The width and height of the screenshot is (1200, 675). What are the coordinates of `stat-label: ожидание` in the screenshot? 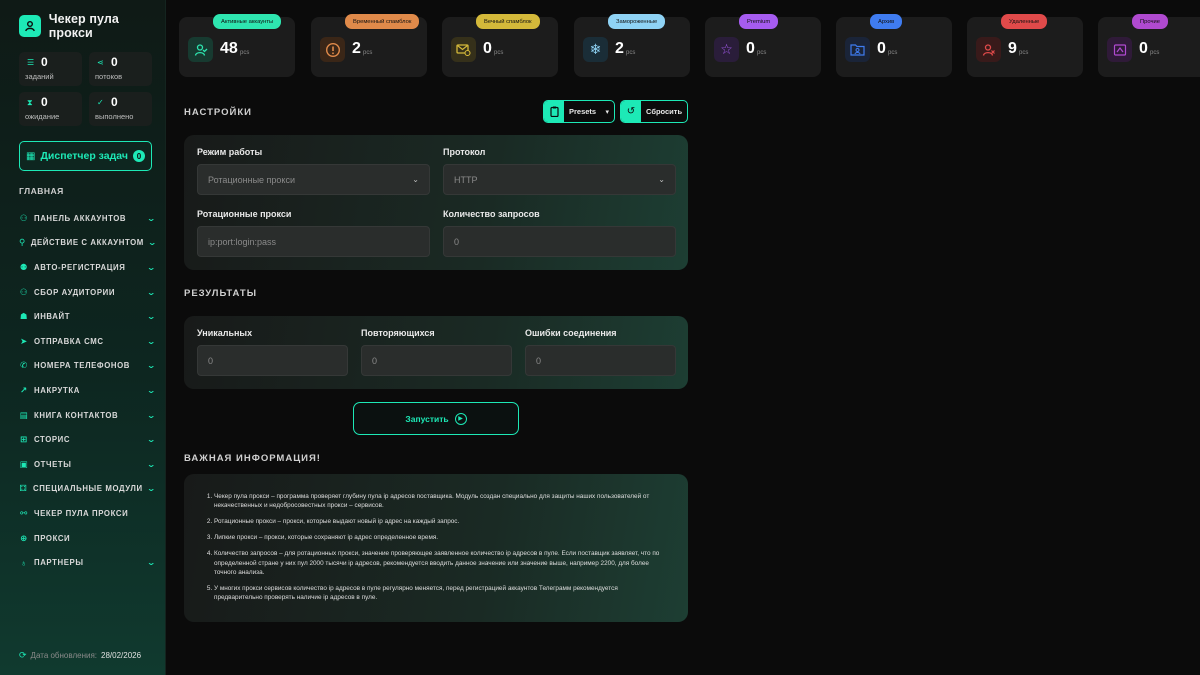 It's located at (42, 116).